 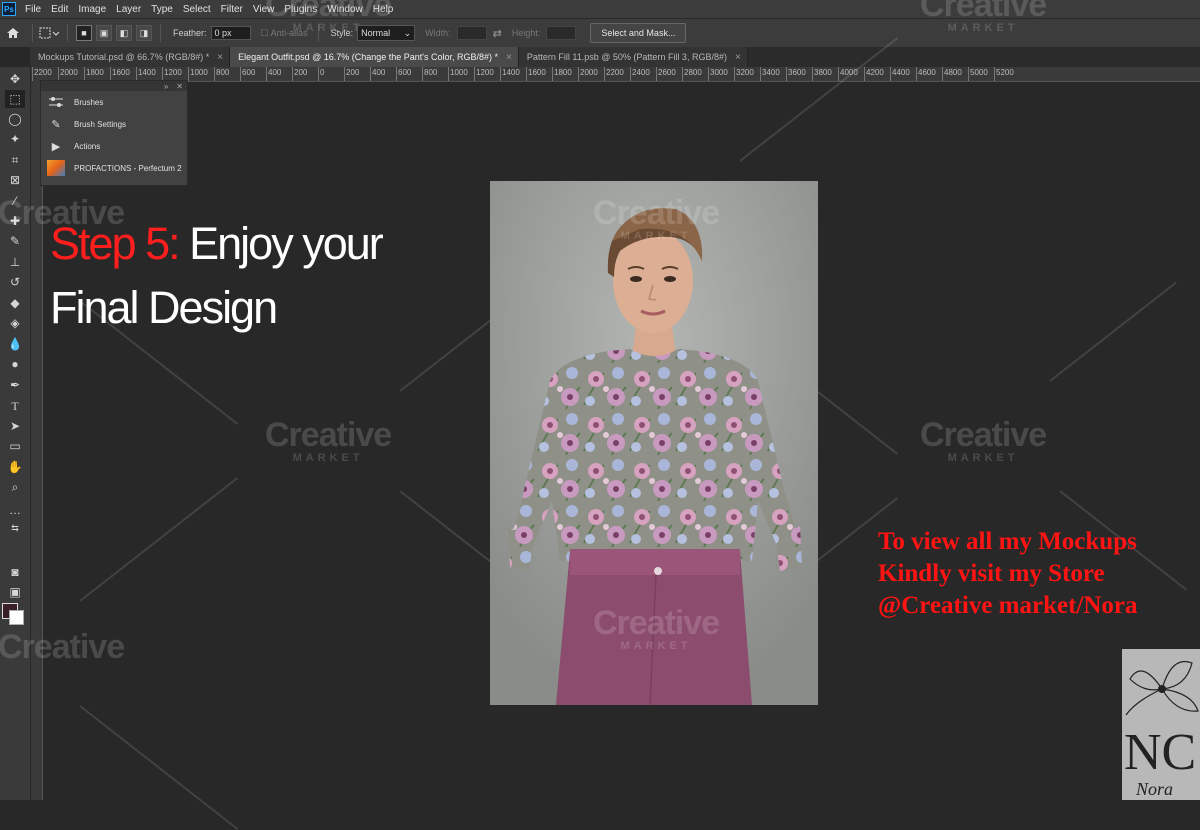 What do you see at coordinates (15, 487) in the screenshot?
I see `zoom-tool-icon: ⌕` at bounding box center [15, 487].